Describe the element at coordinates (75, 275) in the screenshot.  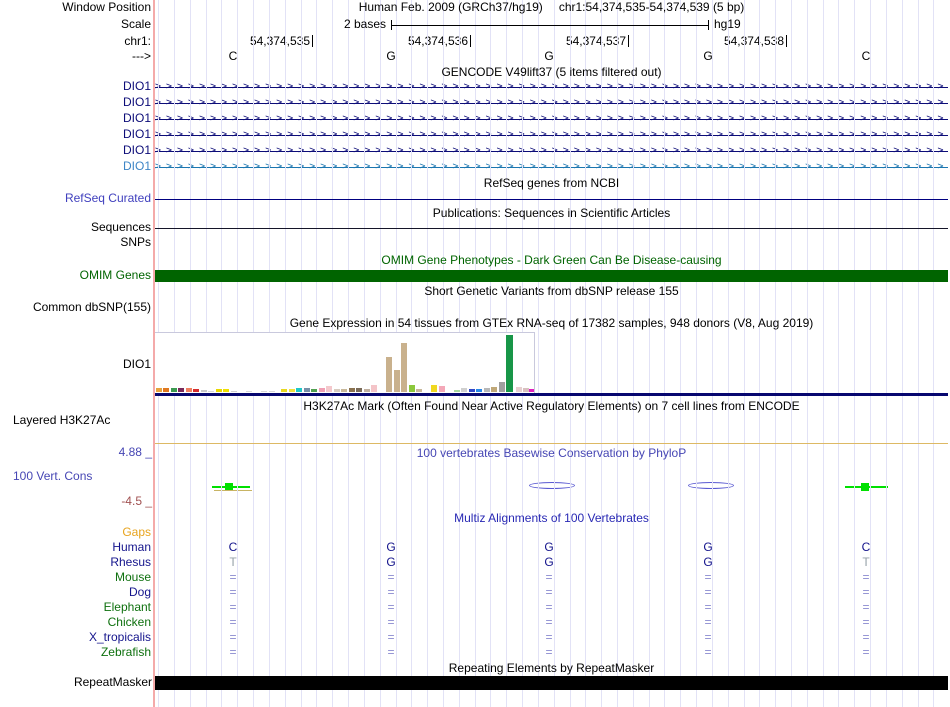
I see `omim-genes-label: OMIM Genes` at that location.